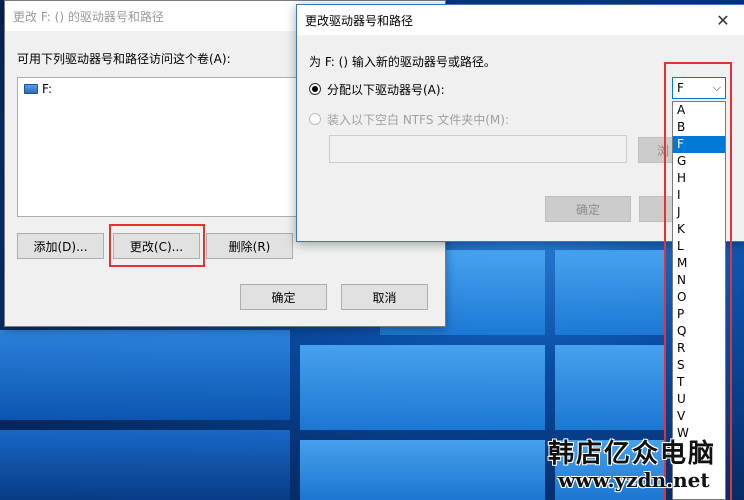 The image size is (744, 500). Describe the element at coordinates (478, 149) in the screenshot. I see `folder-path-input` at that location.